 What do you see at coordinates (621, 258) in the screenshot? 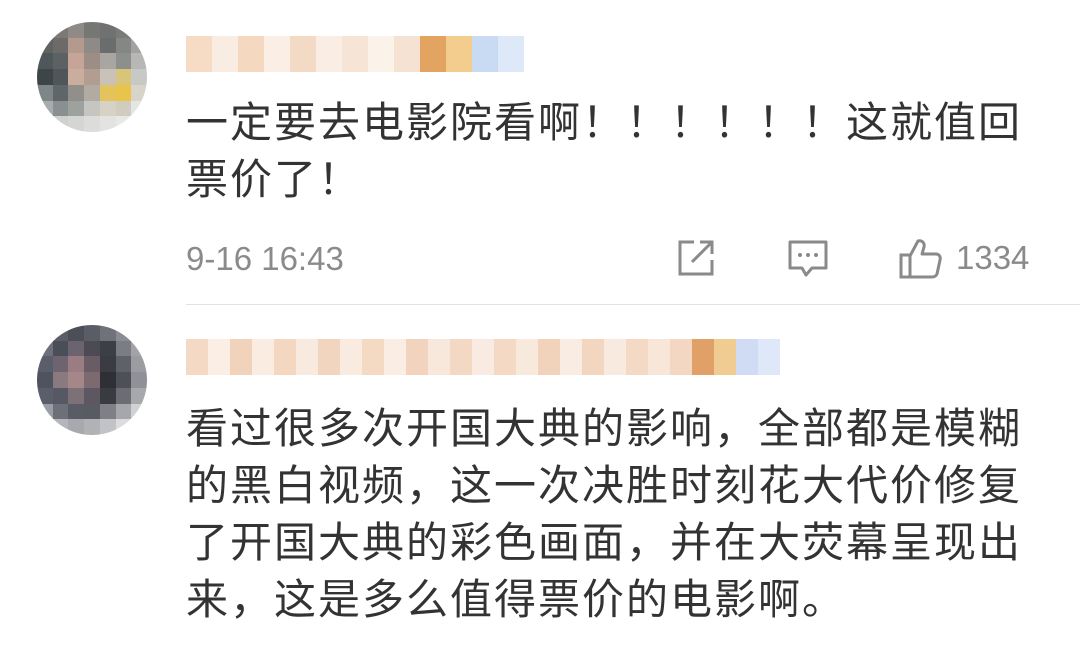
I see `comment-meta: 9-16 16:43 1334` at bounding box center [621, 258].